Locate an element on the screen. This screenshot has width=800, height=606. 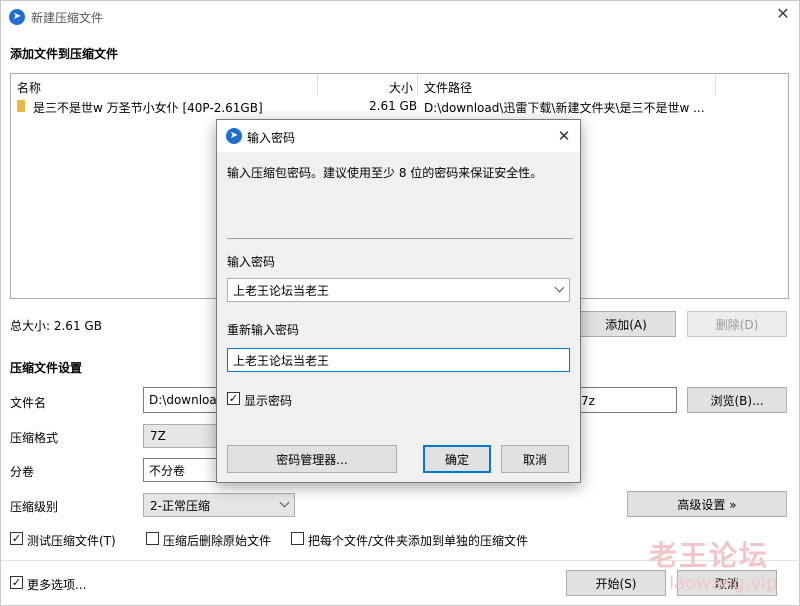
filename-ext: 7z is located at coordinates (588, 401).